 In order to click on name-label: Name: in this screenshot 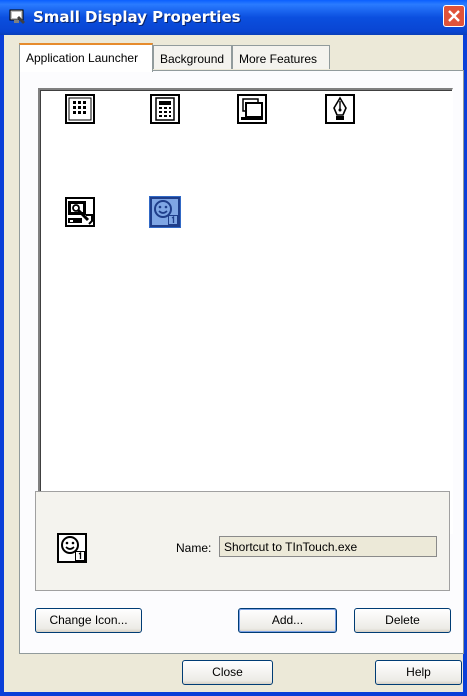, I will do `click(194, 548)`.